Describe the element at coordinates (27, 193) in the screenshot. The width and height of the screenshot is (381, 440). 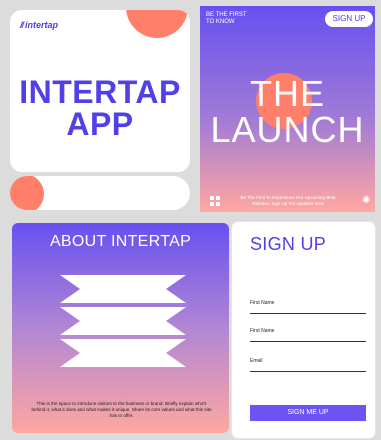
I see `decorative-dot` at that location.